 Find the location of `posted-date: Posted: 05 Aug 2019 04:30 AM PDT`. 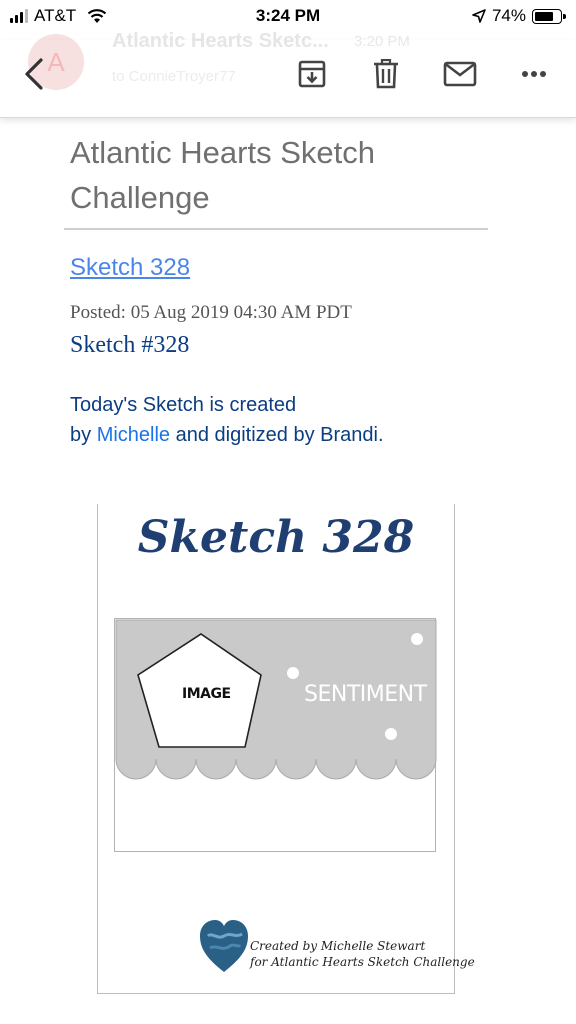

posted-date: Posted: 05 Aug 2019 04:30 AM PDT is located at coordinates (211, 312).